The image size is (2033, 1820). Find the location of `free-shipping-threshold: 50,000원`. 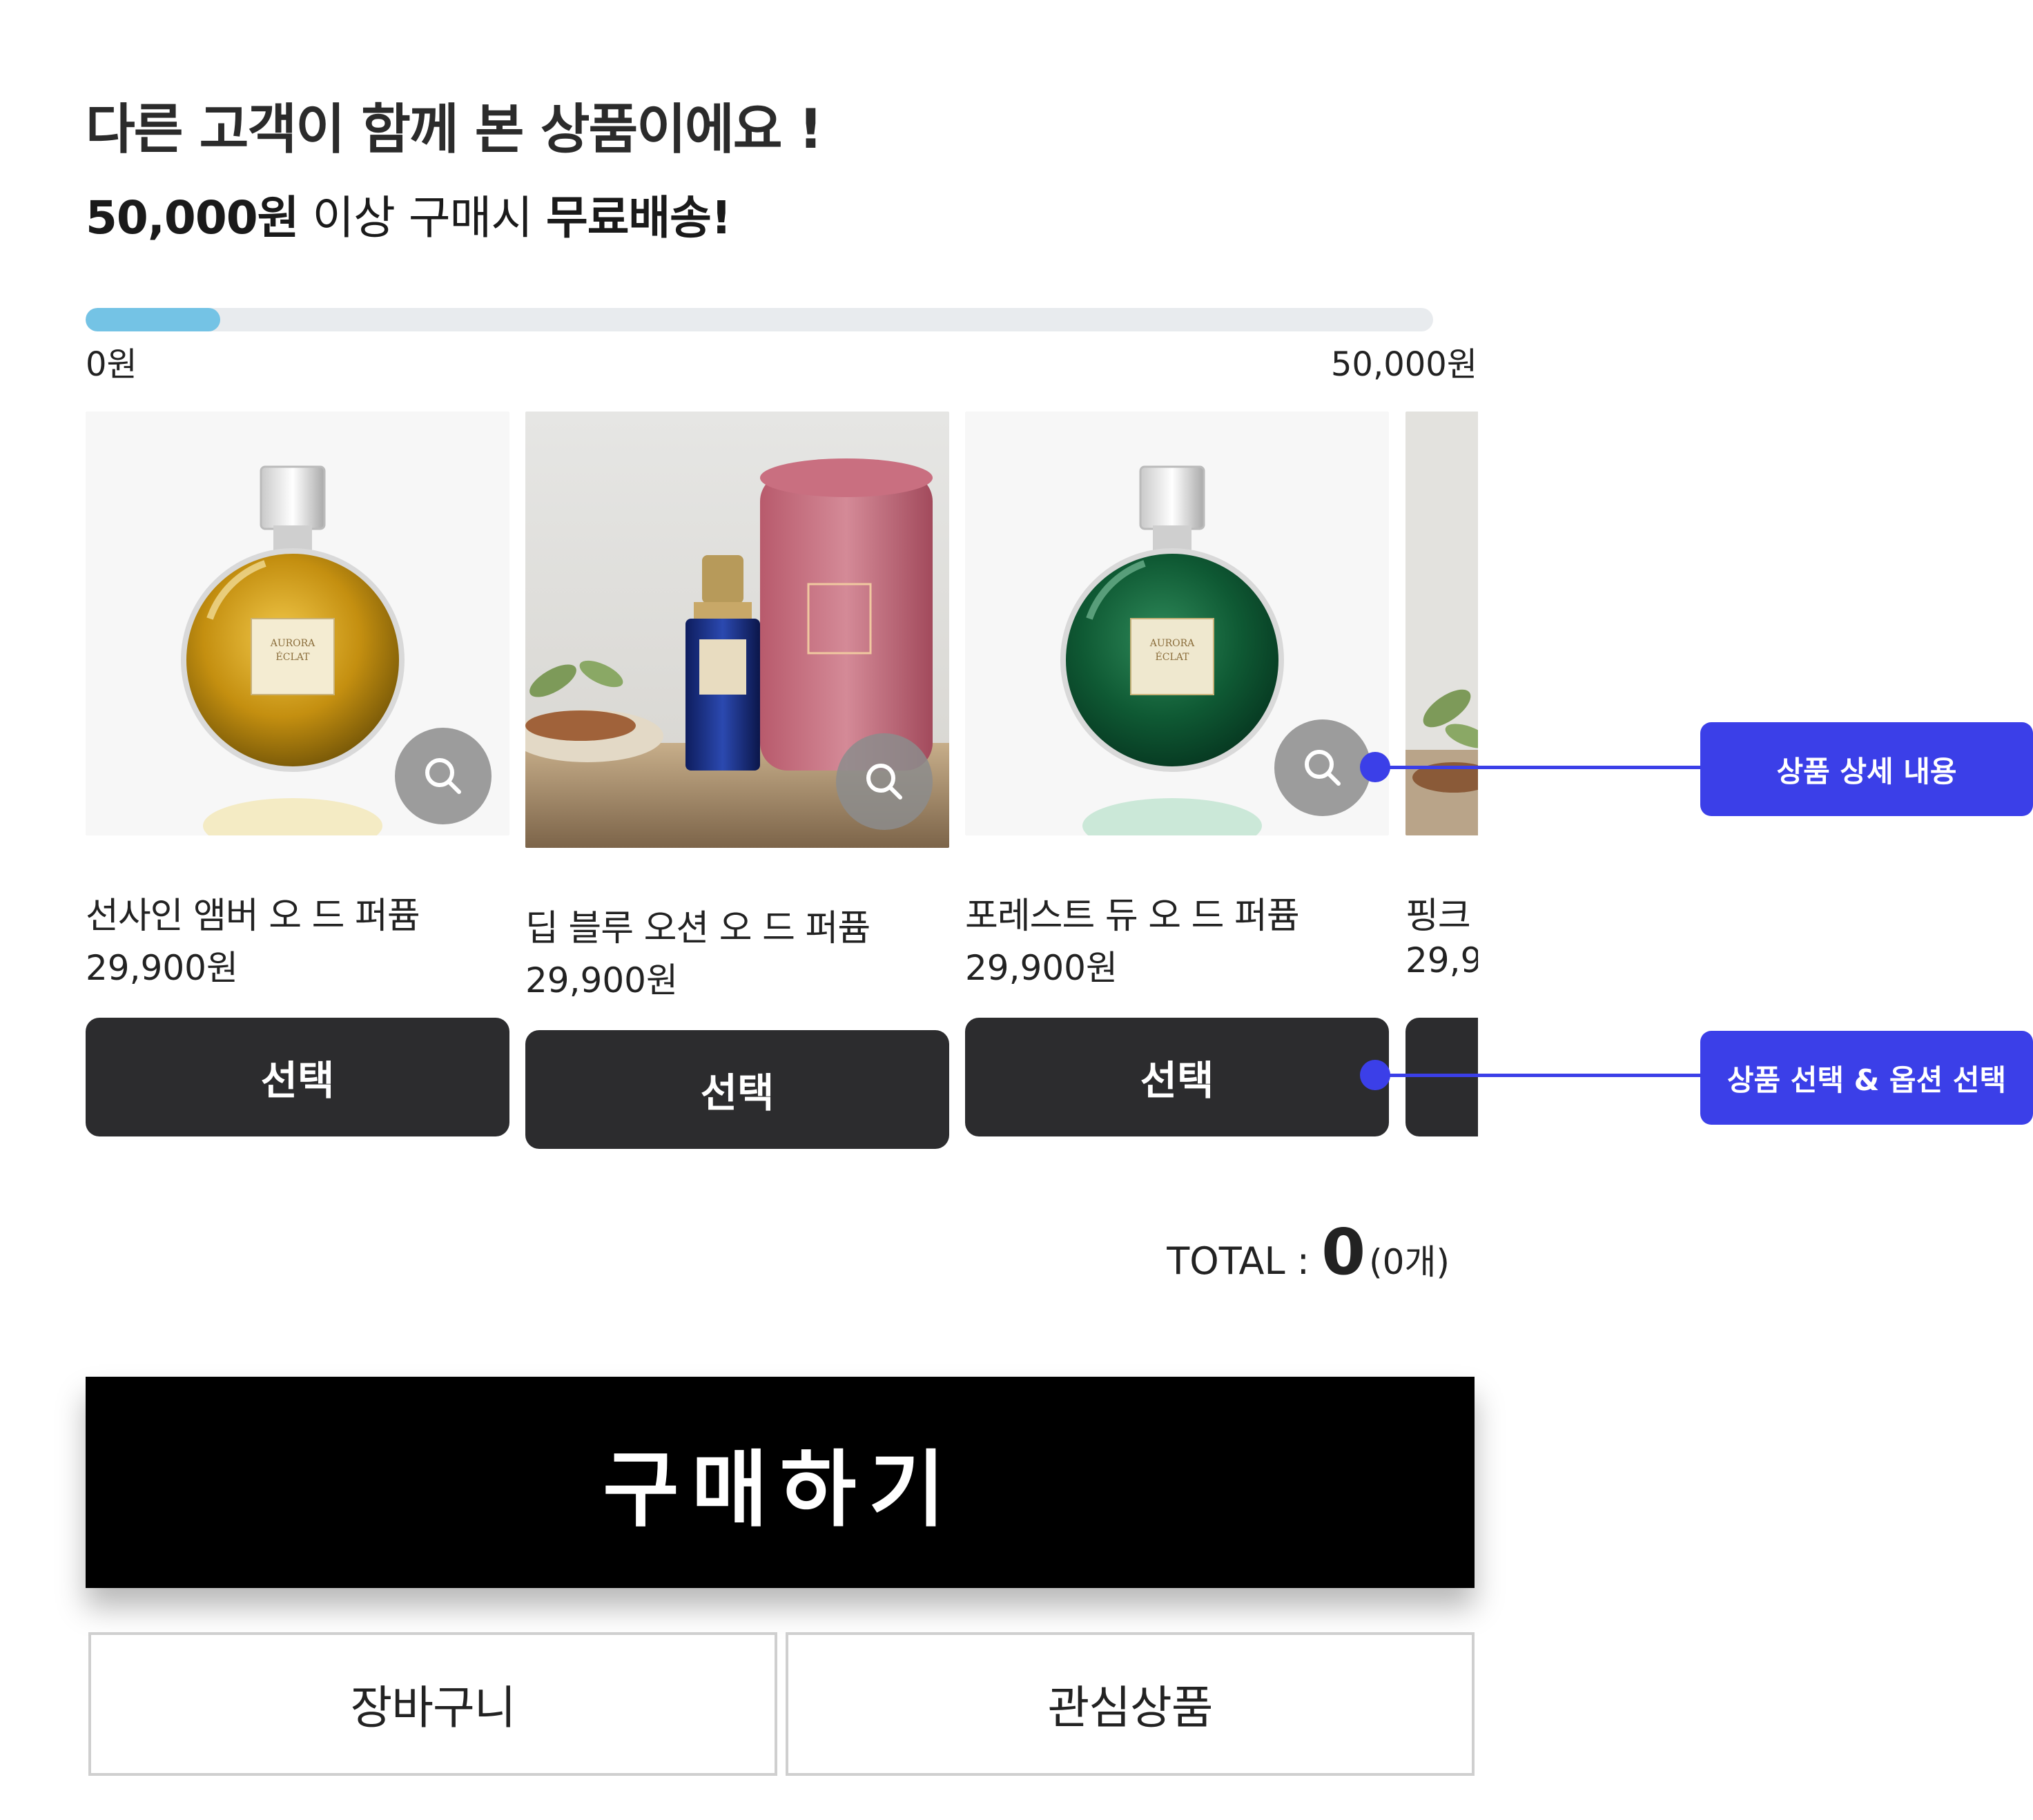

free-shipping-threshold: 50,000원 is located at coordinates (192, 217).